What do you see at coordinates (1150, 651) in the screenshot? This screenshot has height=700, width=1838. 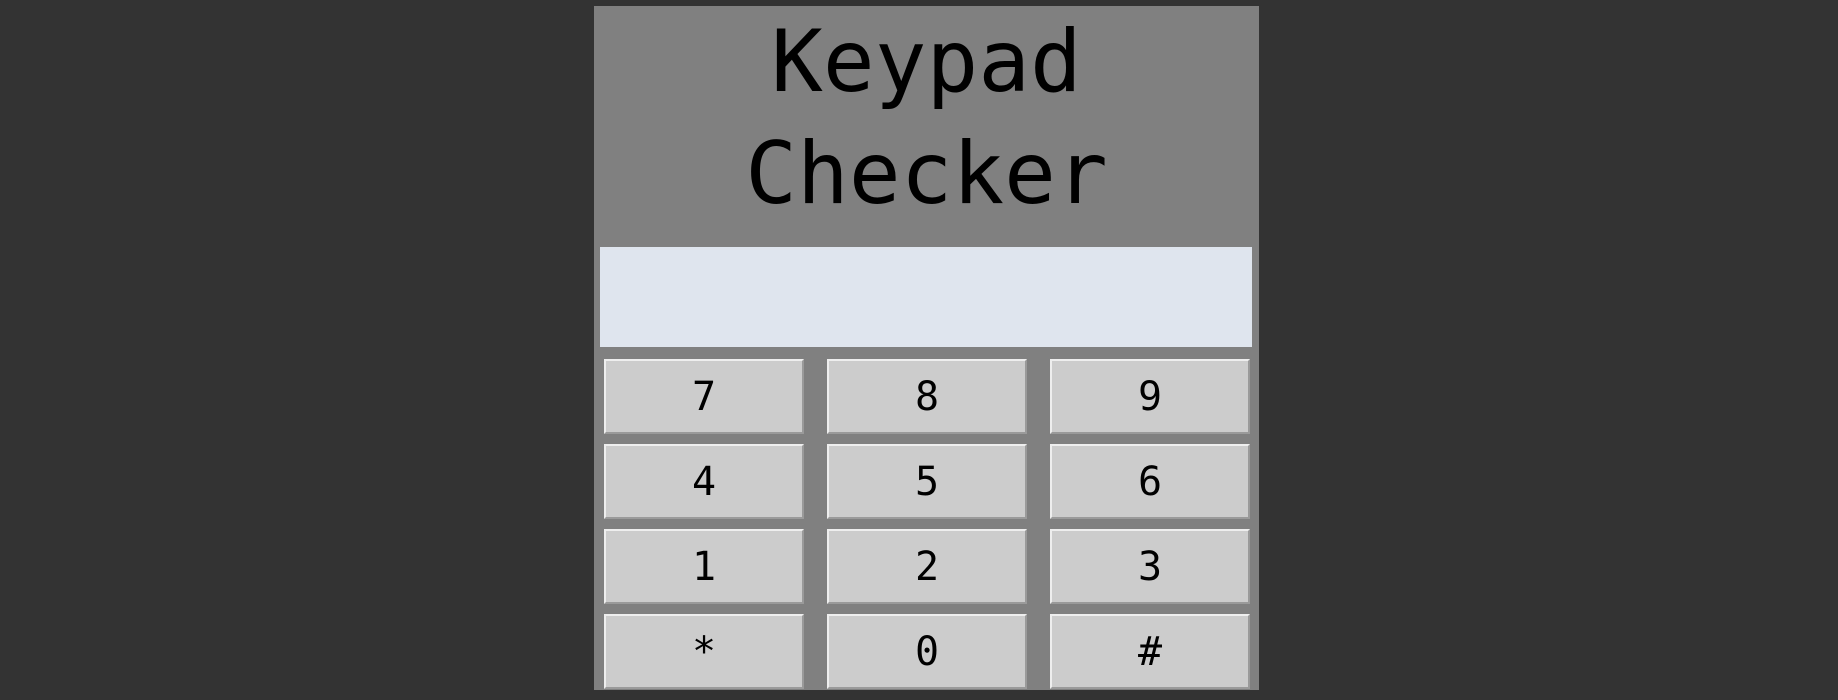 I see `key-hash-button: #` at bounding box center [1150, 651].